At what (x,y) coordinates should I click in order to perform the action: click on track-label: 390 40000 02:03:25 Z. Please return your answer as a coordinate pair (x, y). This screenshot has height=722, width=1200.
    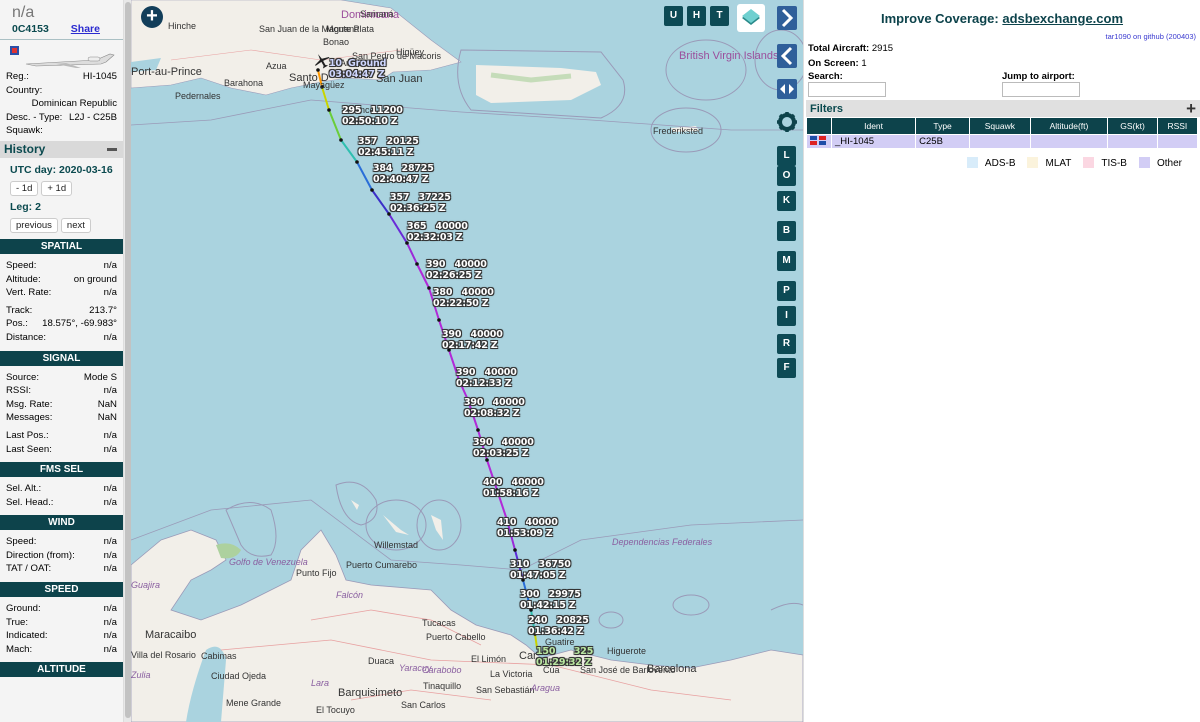
    Looking at the image, I should click on (503, 448).